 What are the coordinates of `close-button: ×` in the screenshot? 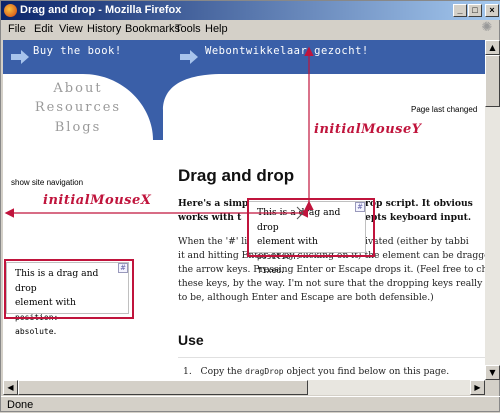 It's located at (492, 10).